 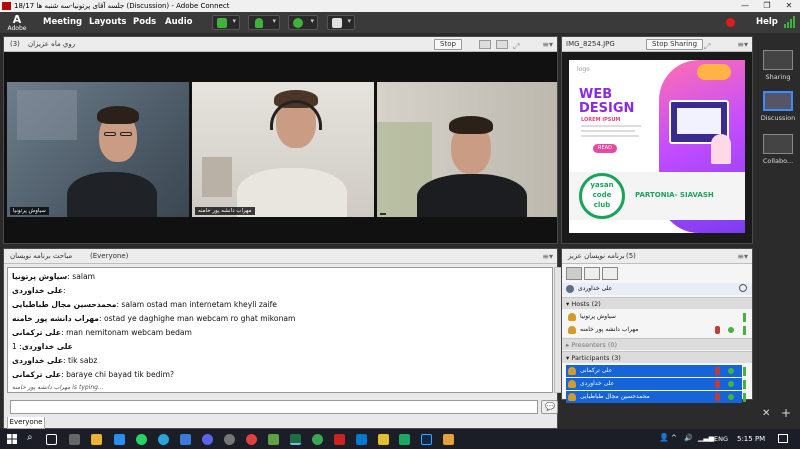 I want to click on participant-user-icon, so click(x=572, y=397).